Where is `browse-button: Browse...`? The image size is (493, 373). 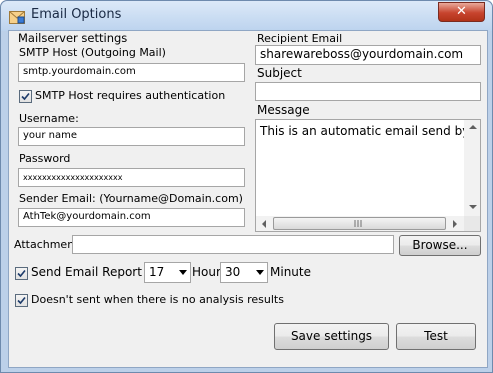 browse-button: Browse... is located at coordinates (440, 245).